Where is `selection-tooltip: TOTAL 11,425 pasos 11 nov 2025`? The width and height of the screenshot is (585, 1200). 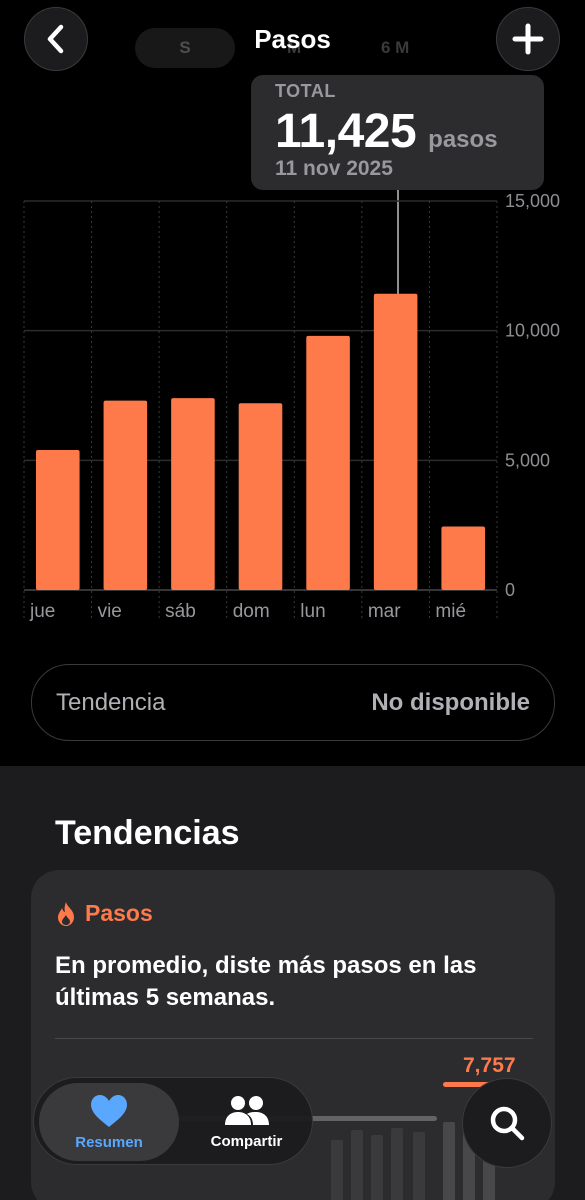 selection-tooltip: TOTAL 11,425 pasos 11 nov 2025 is located at coordinates (397, 132).